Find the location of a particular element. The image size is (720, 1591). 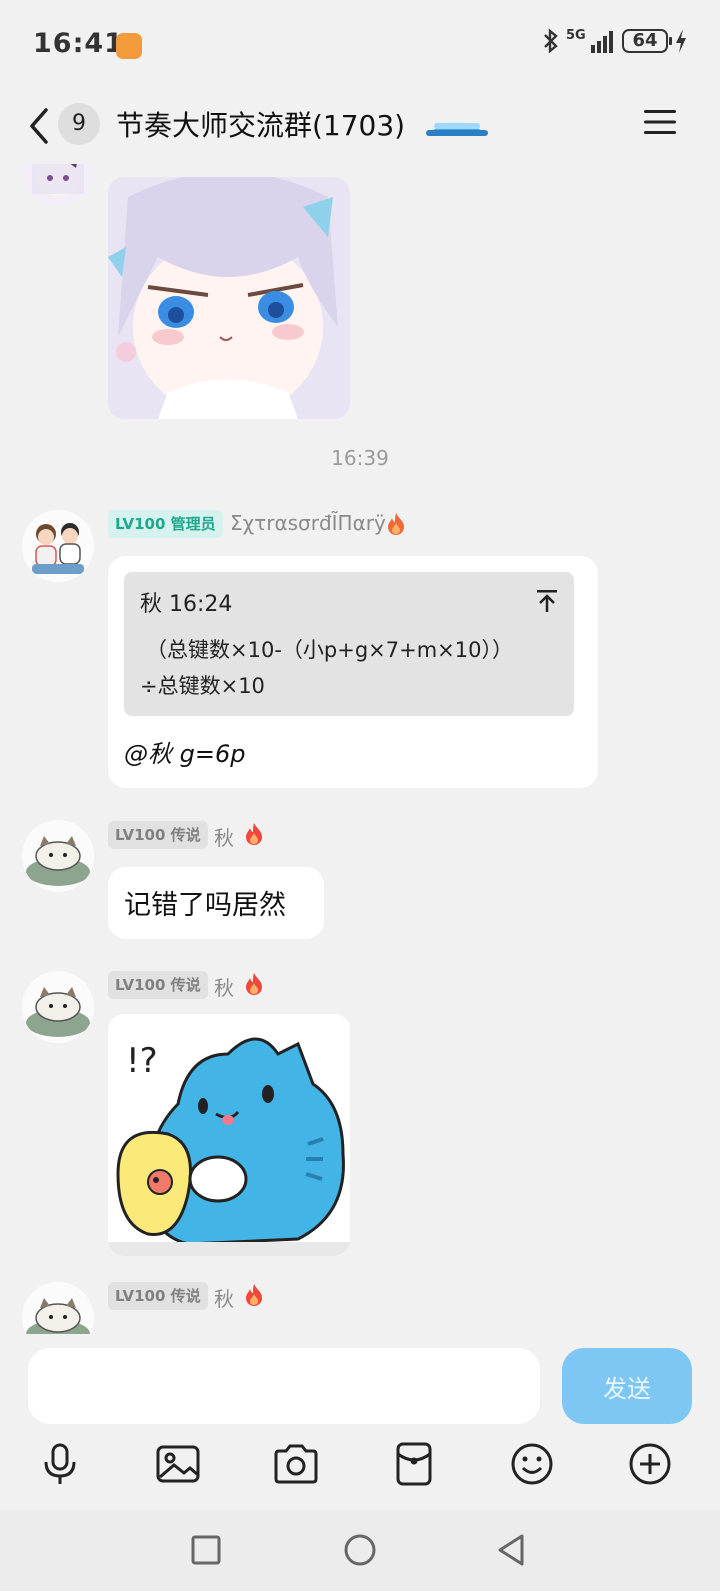

battery-level: 64 is located at coordinates (645, 40).